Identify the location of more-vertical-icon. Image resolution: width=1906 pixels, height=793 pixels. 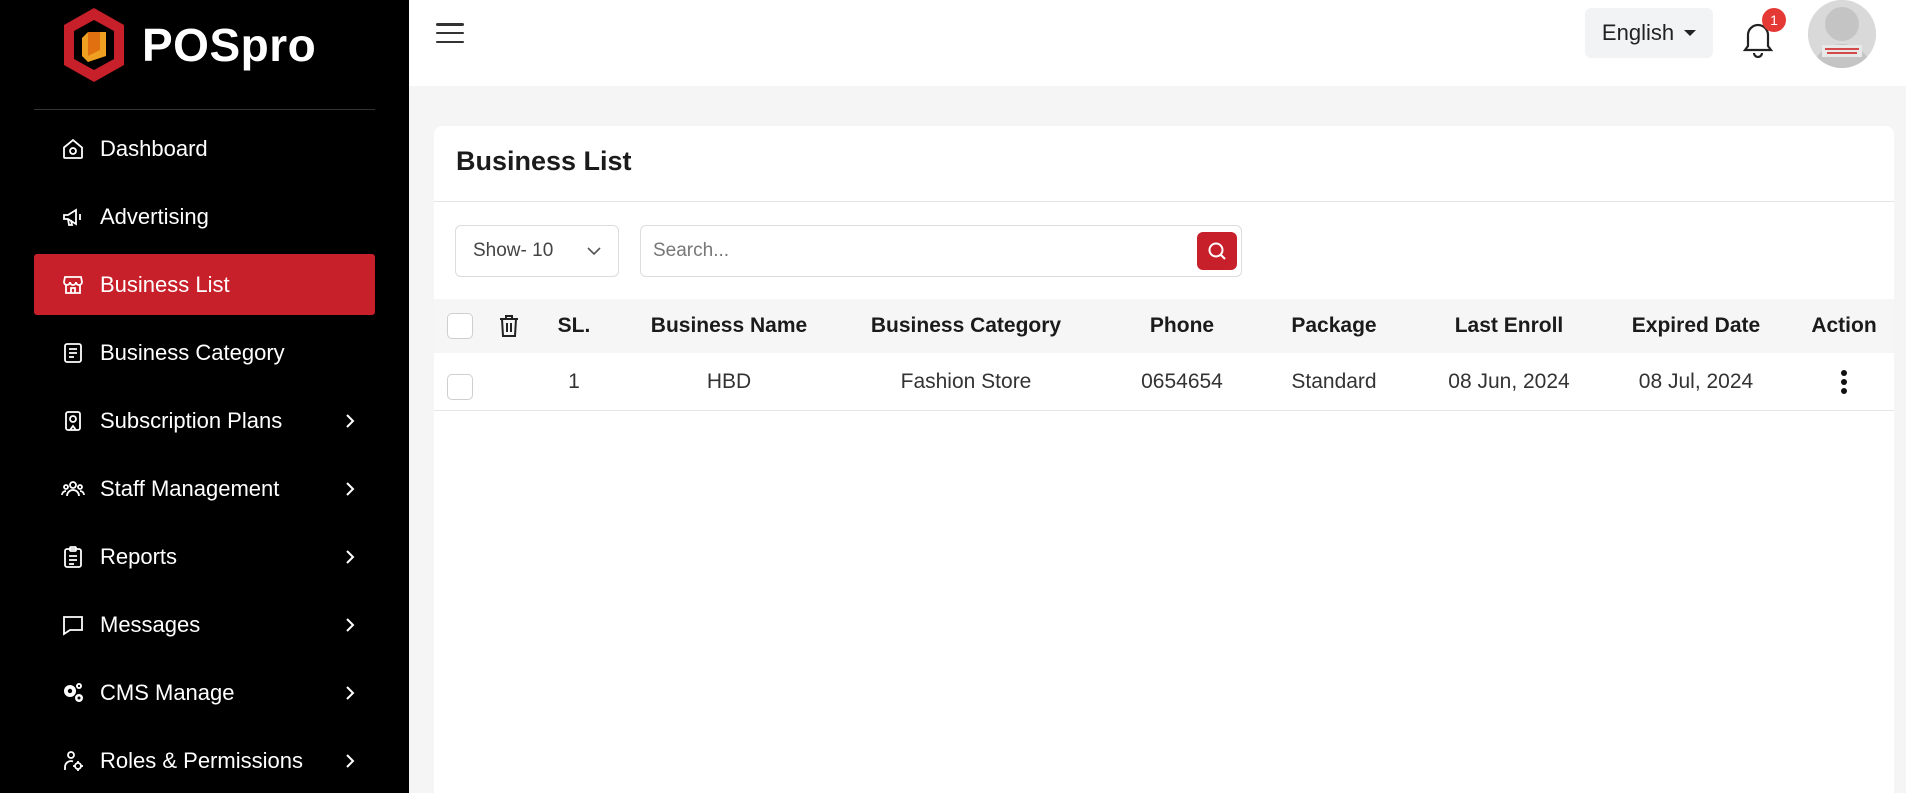
(1844, 382).